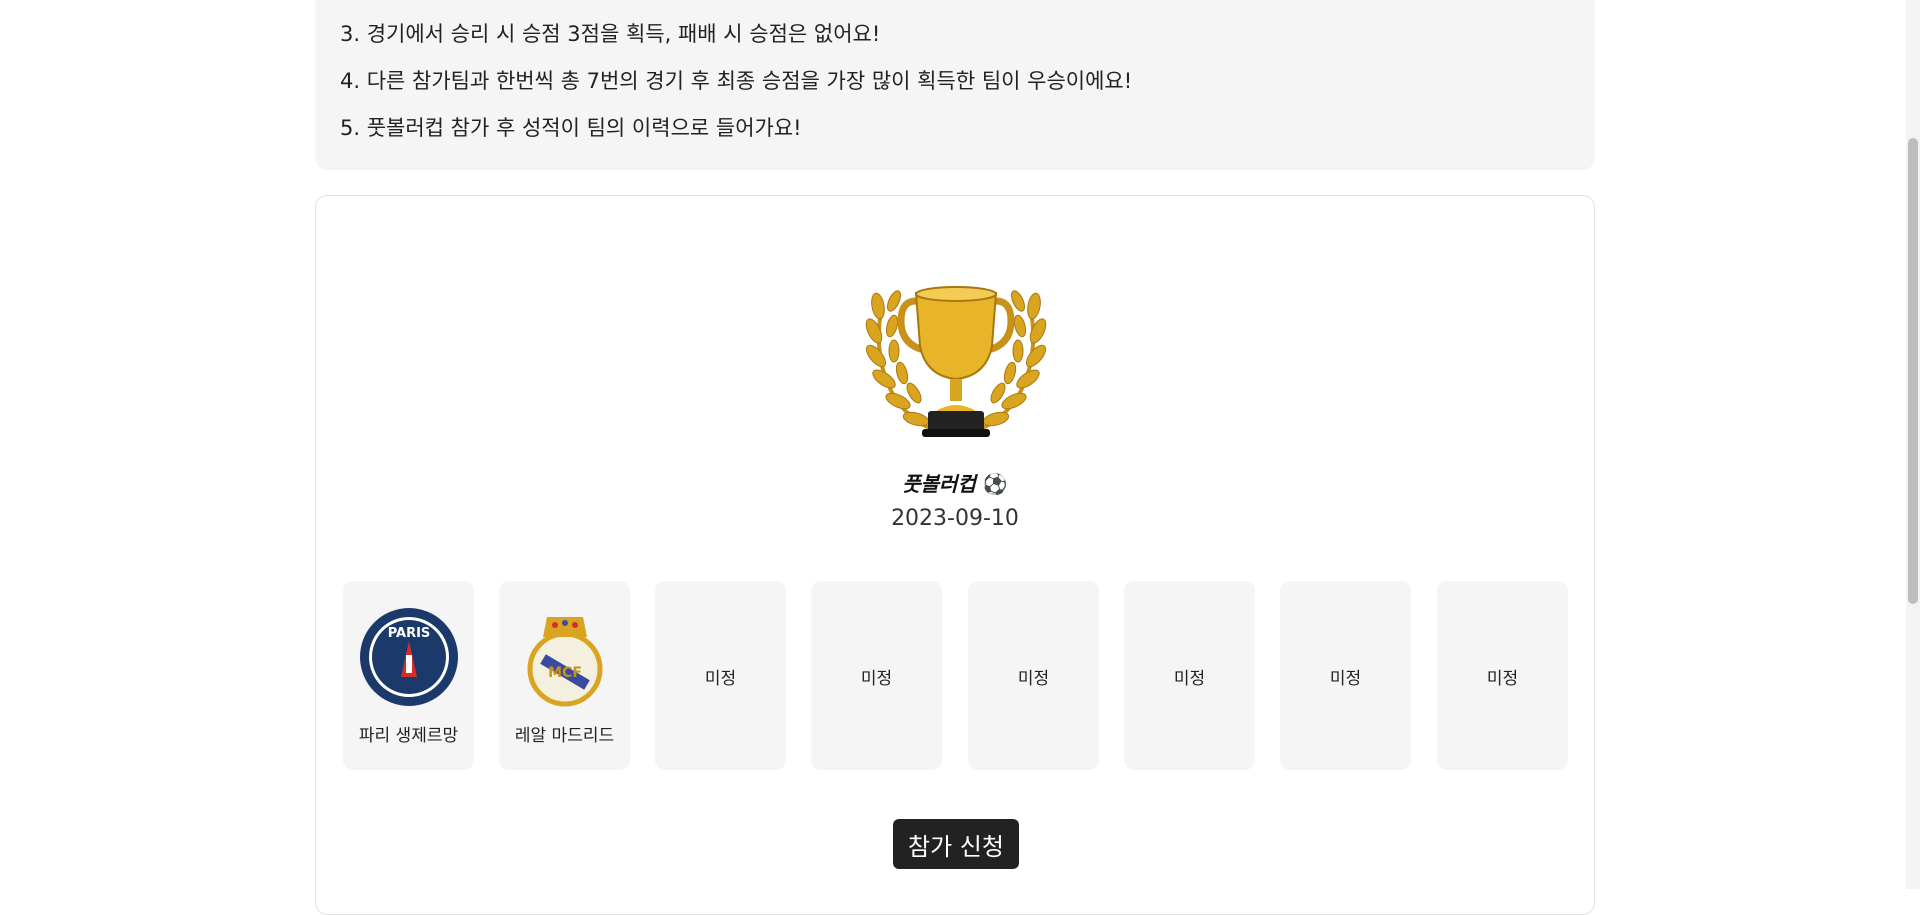  Describe the element at coordinates (409, 657) in the screenshot. I see `psg-logo-icon: PARIS` at that location.